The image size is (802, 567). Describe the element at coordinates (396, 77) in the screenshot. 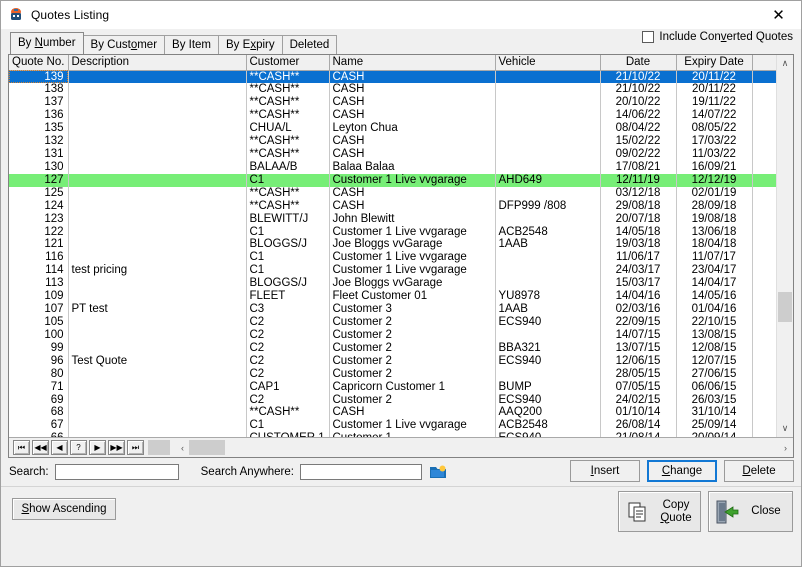

I see `table-row: 139 **CASH** CASH 21/10/22 20/11/22` at that location.